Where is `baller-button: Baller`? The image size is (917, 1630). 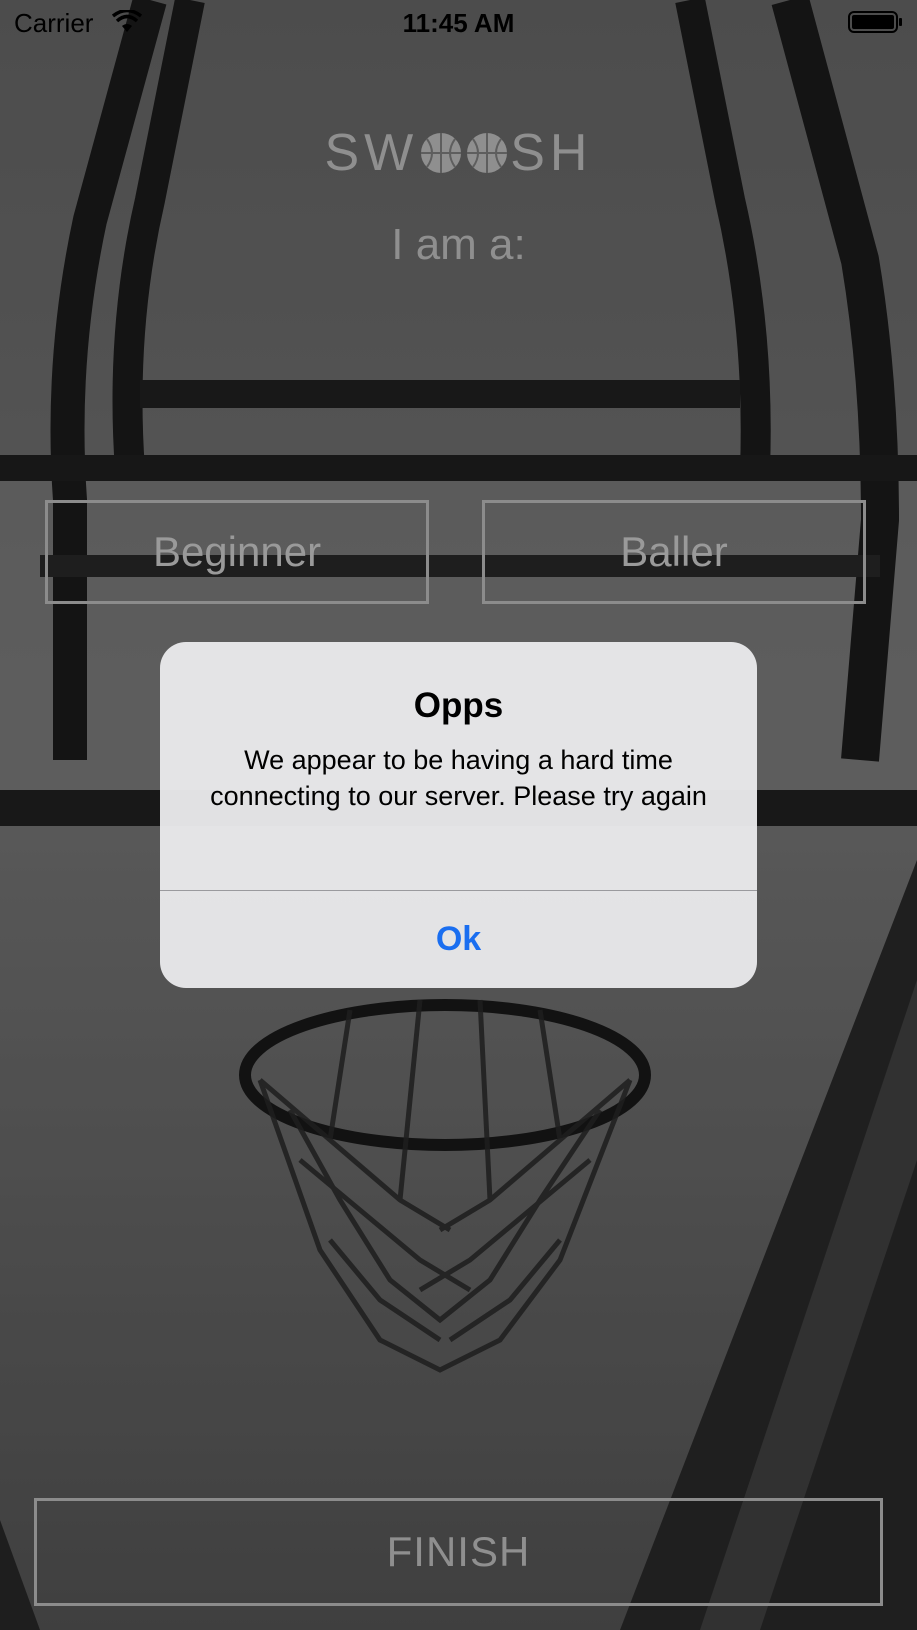 baller-button: Baller is located at coordinates (674, 552).